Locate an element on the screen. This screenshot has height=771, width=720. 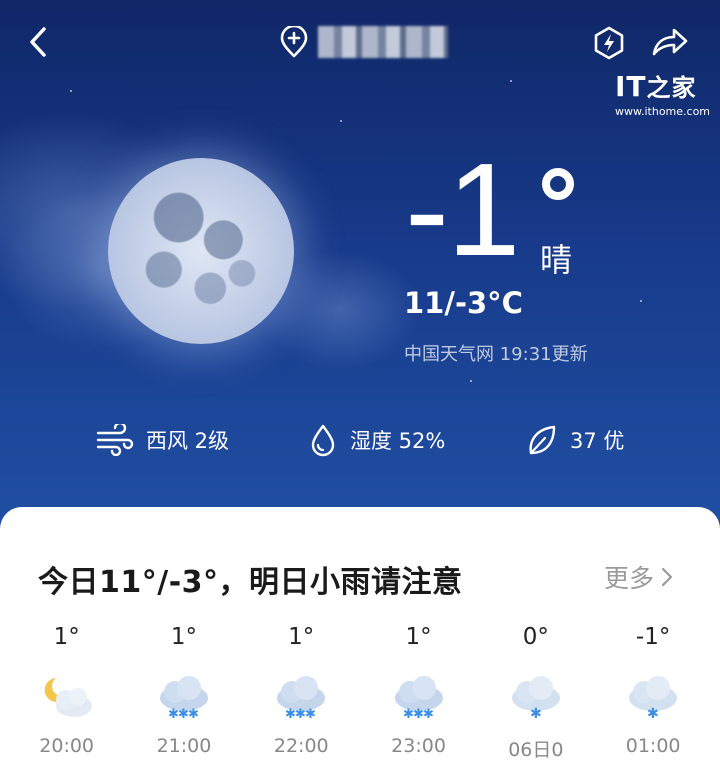
temperature-range: 11/-3°C is located at coordinates (463, 303).